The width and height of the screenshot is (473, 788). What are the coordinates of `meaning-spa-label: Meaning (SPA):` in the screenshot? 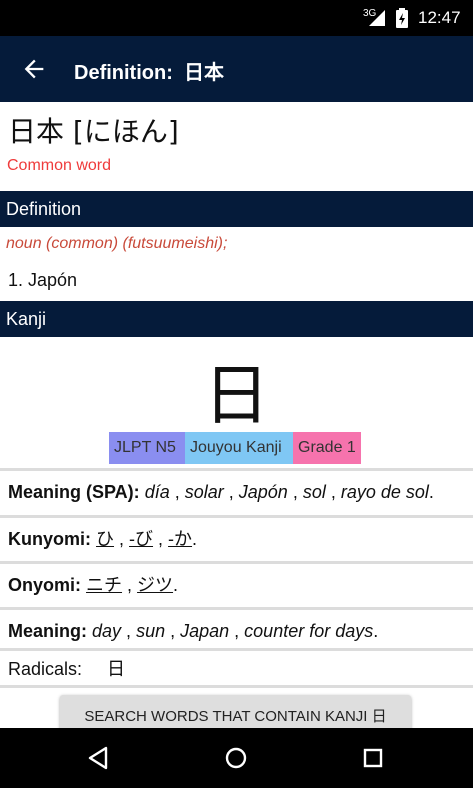 It's located at (74, 492).